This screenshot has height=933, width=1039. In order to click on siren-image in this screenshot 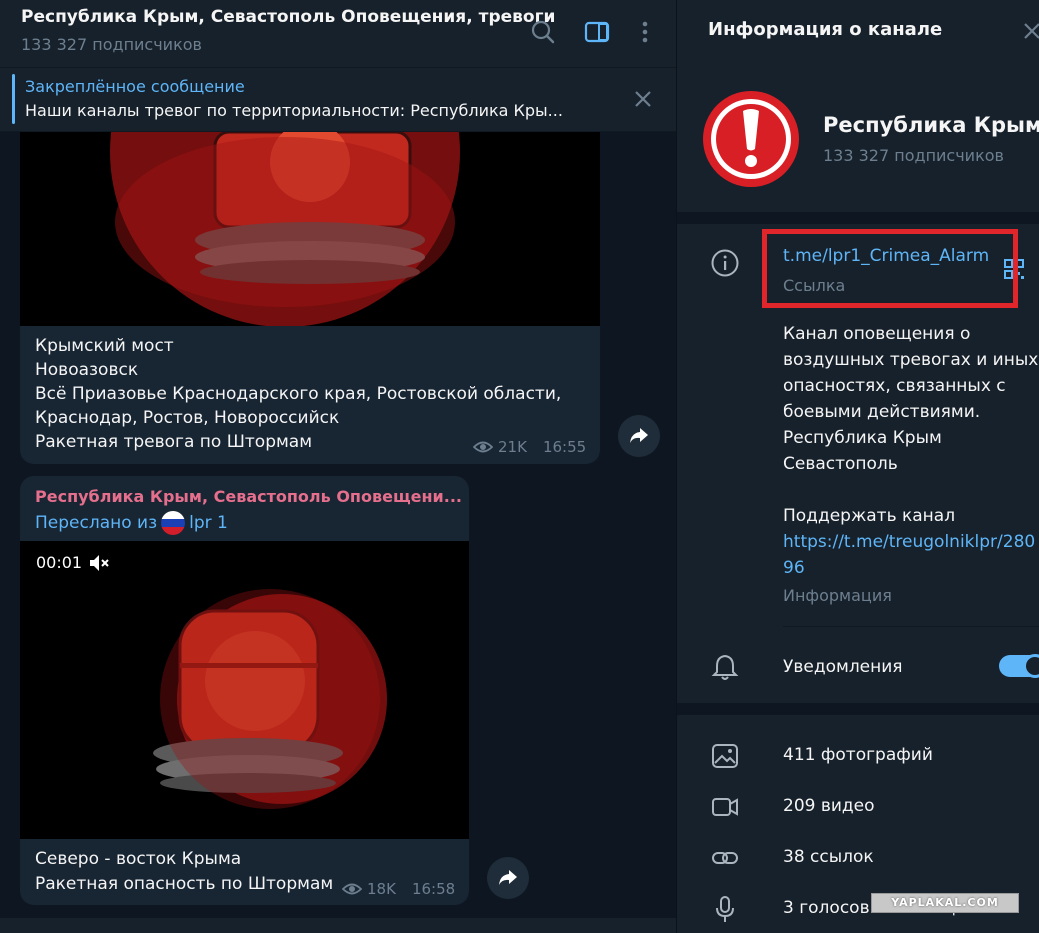, I will do `click(310, 229)`.